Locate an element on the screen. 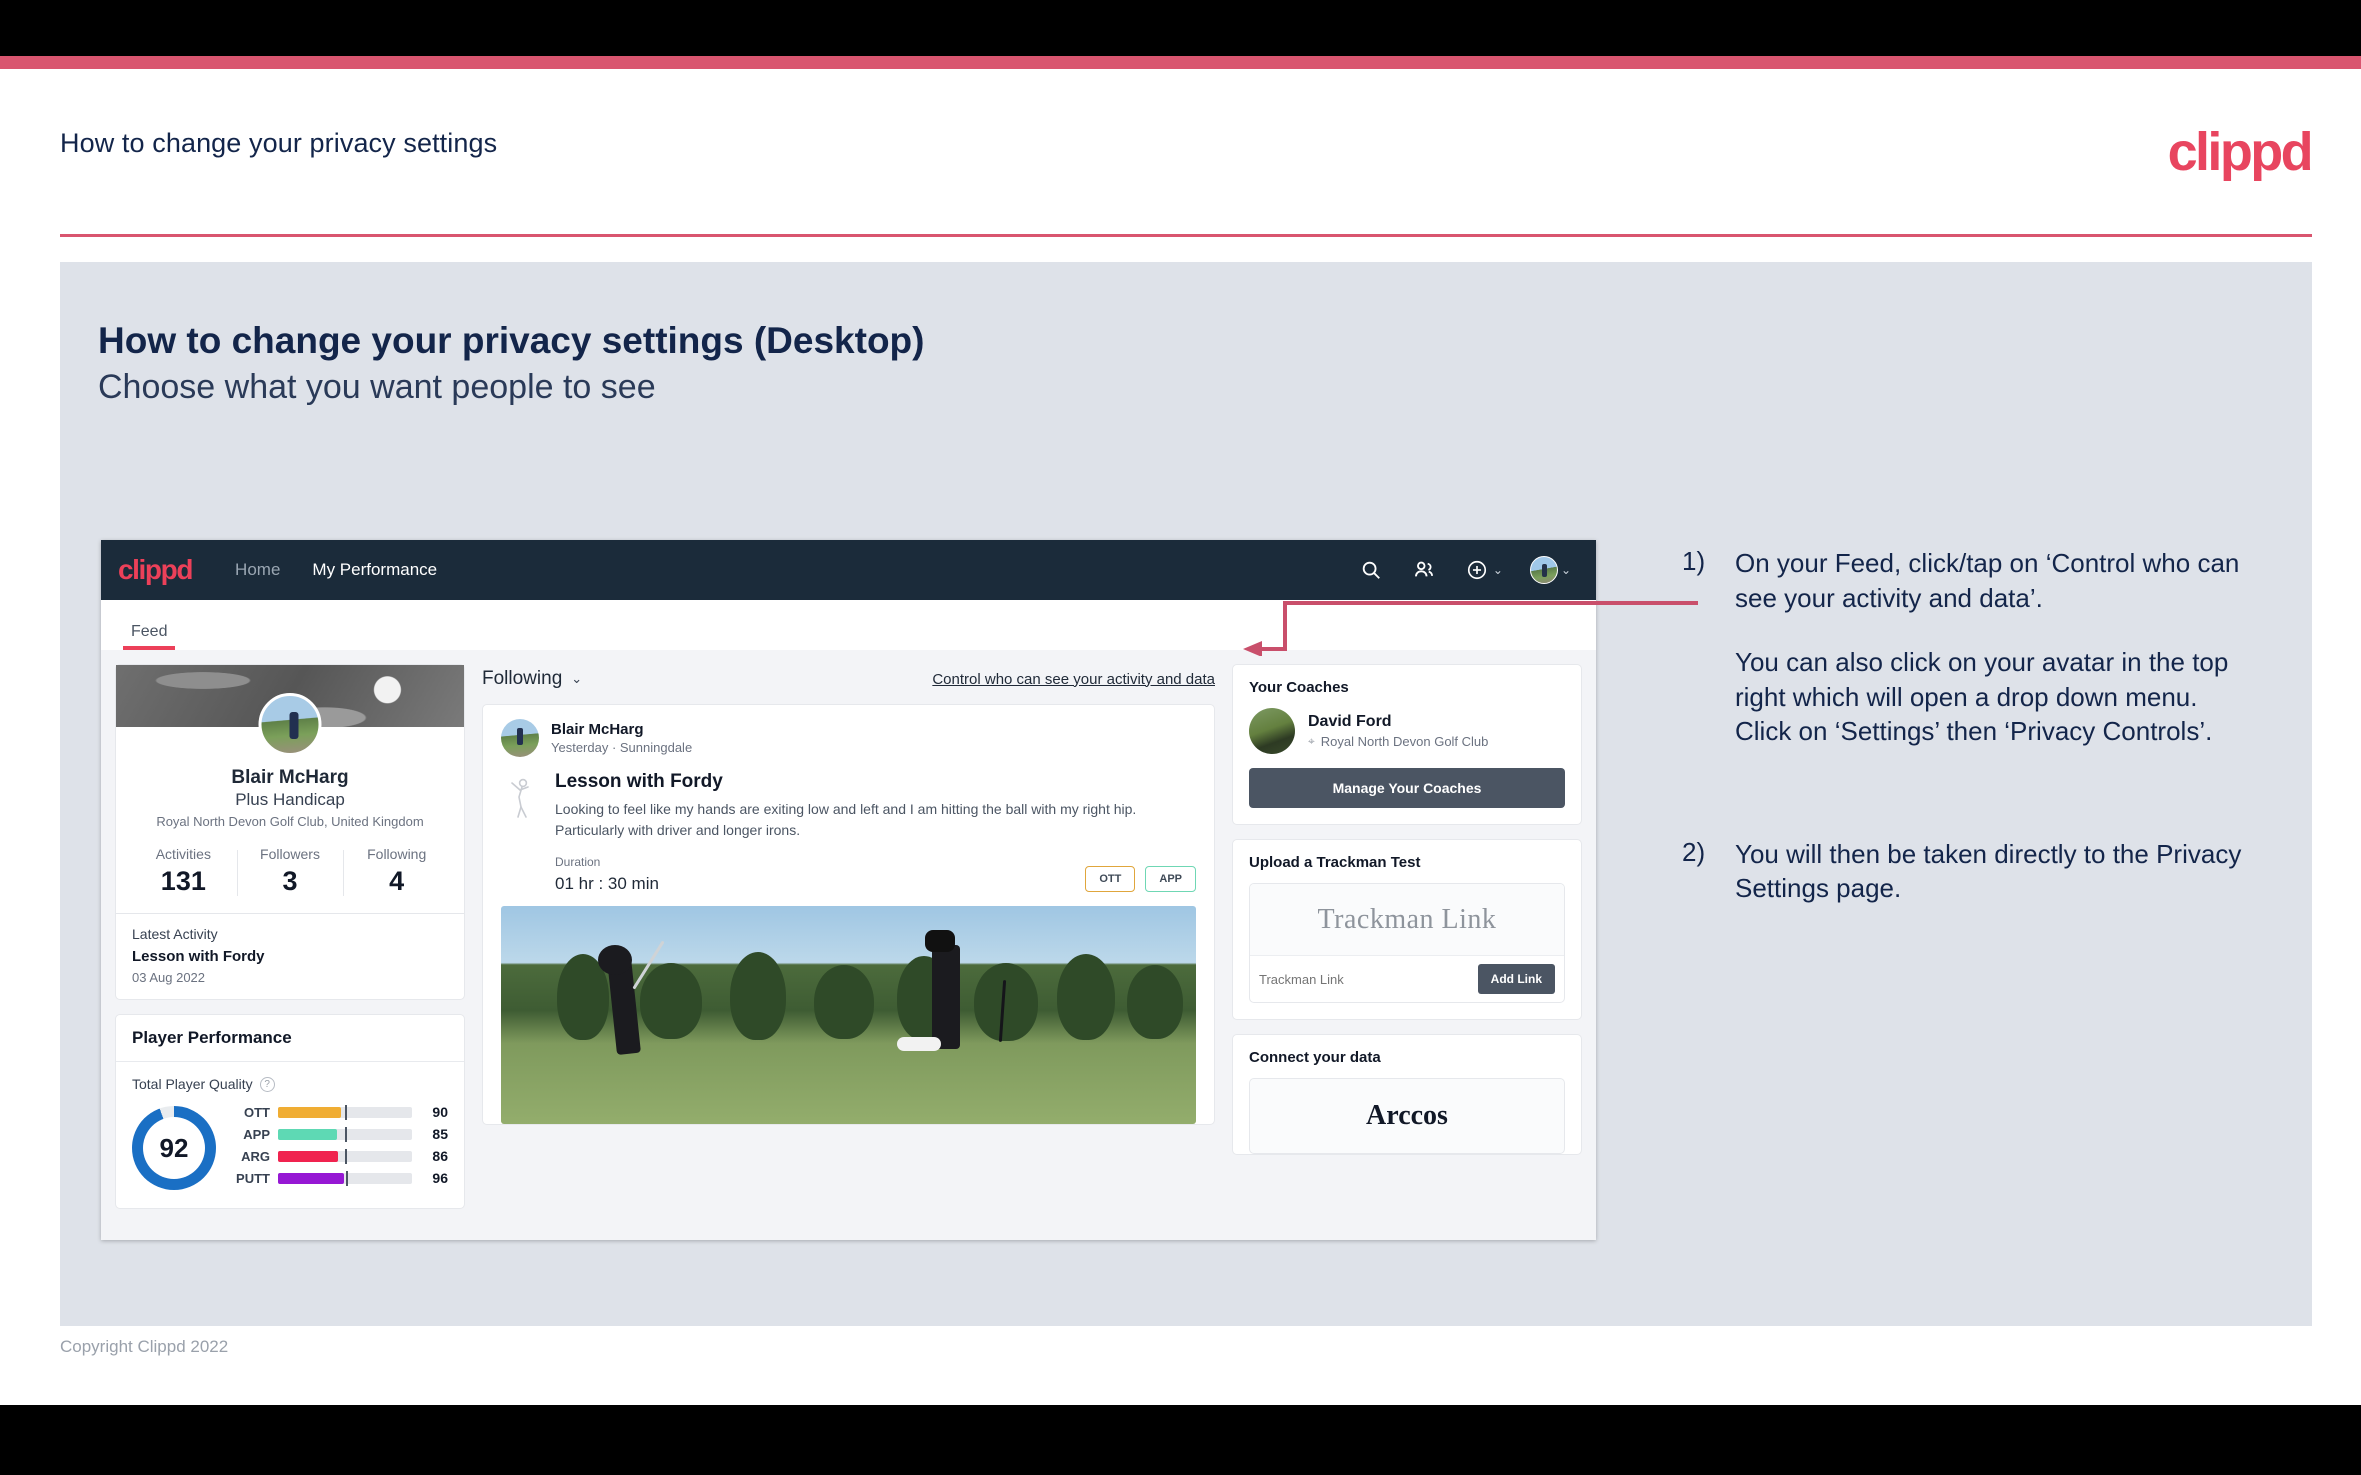 The width and height of the screenshot is (2361, 1475). stat-following-value: 4 is located at coordinates (397, 881).